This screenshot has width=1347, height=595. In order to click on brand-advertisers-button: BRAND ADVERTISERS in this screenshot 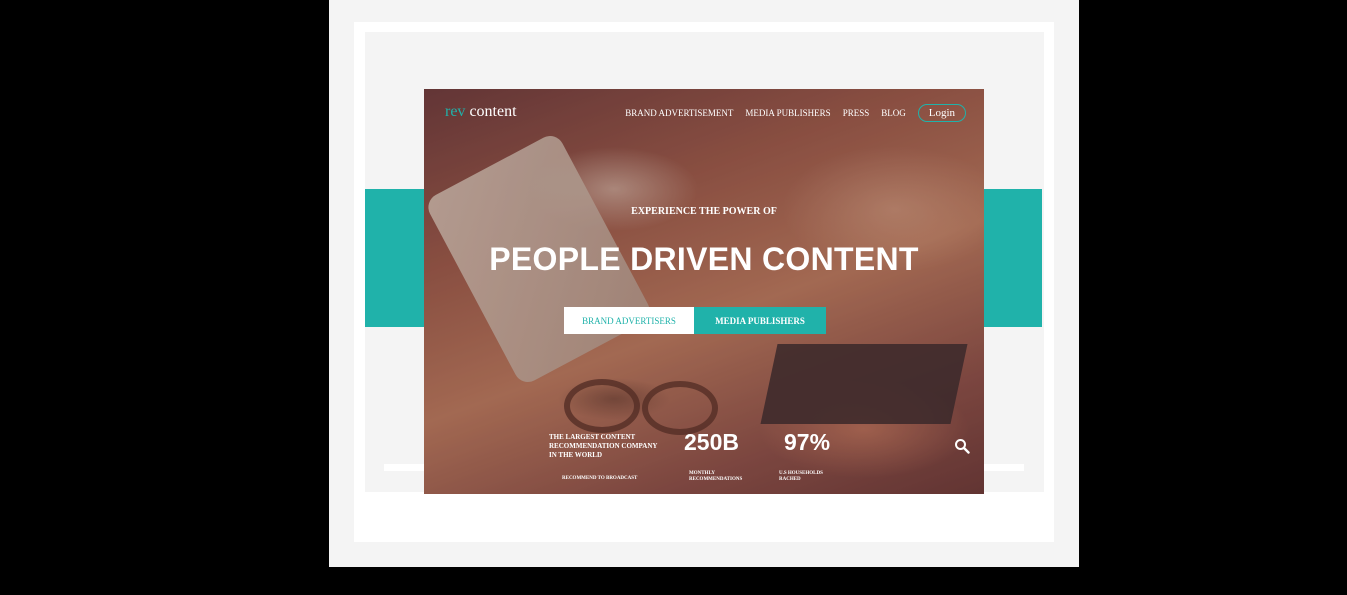, I will do `click(629, 320)`.